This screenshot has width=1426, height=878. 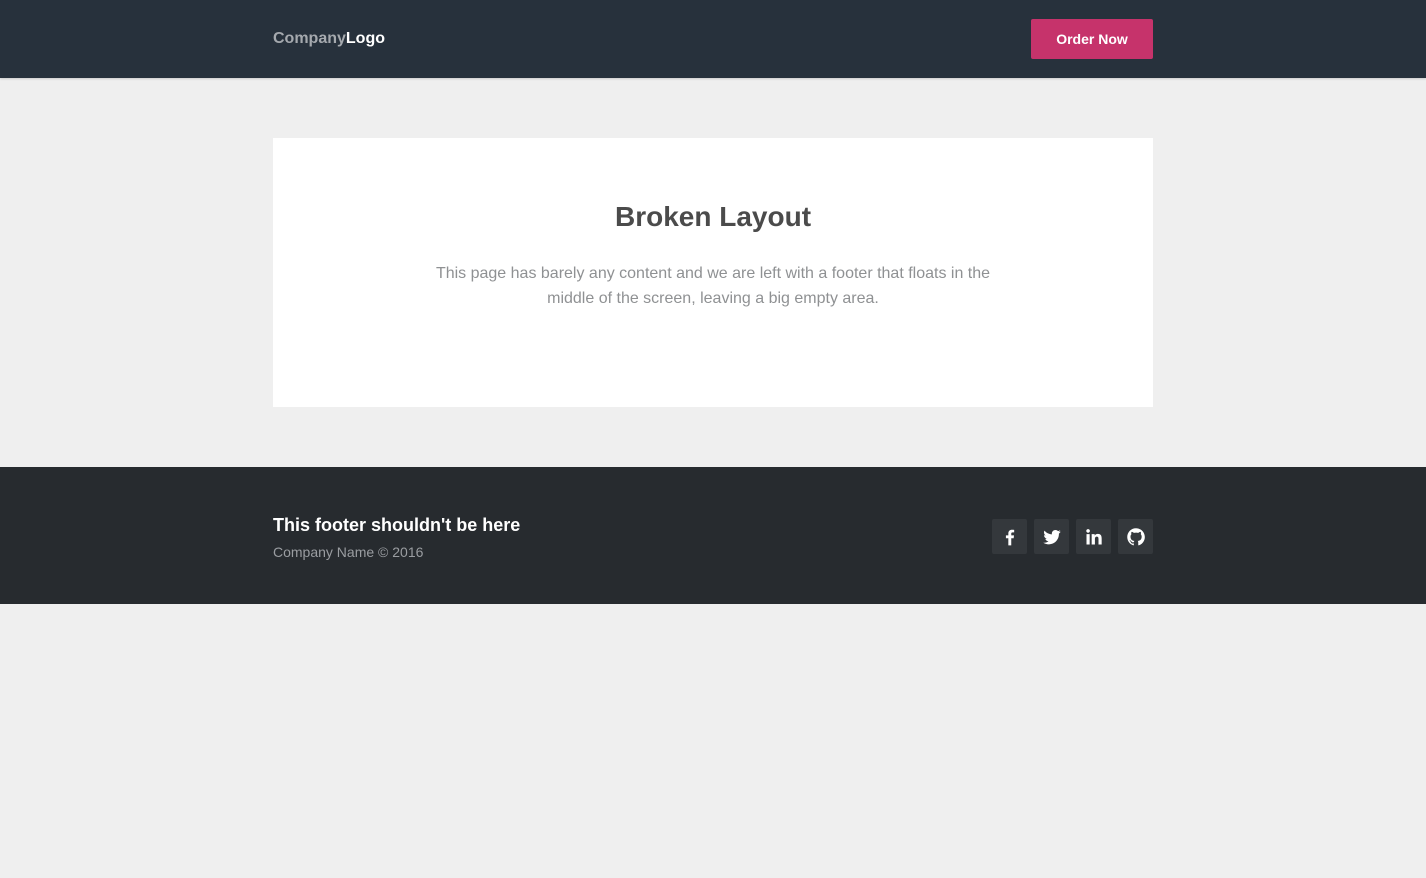 What do you see at coordinates (1092, 39) in the screenshot?
I see `order-now-button: Order Now` at bounding box center [1092, 39].